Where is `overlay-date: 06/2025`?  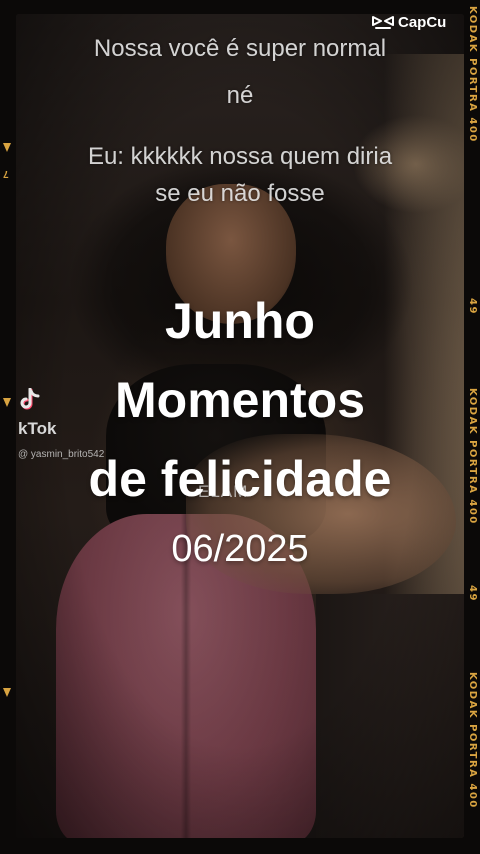 overlay-date: 06/2025 is located at coordinates (240, 549).